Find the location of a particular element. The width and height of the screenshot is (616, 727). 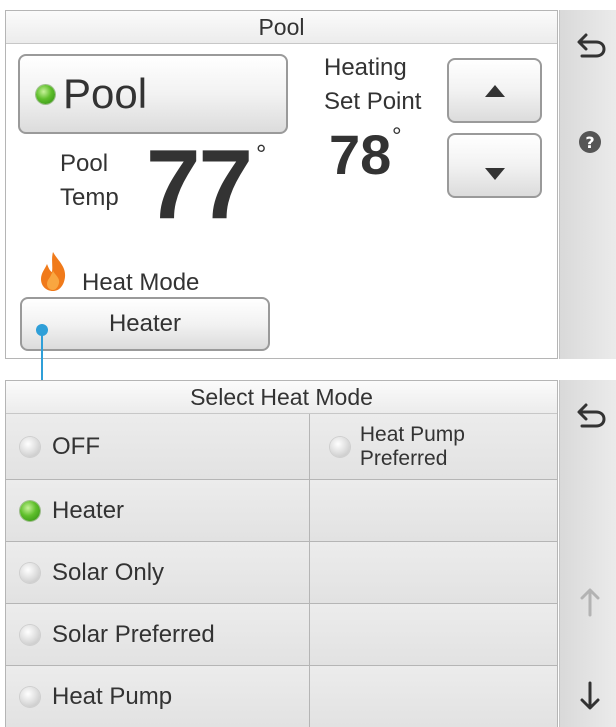

pool-temp-value: 77 is located at coordinates (199, 184).